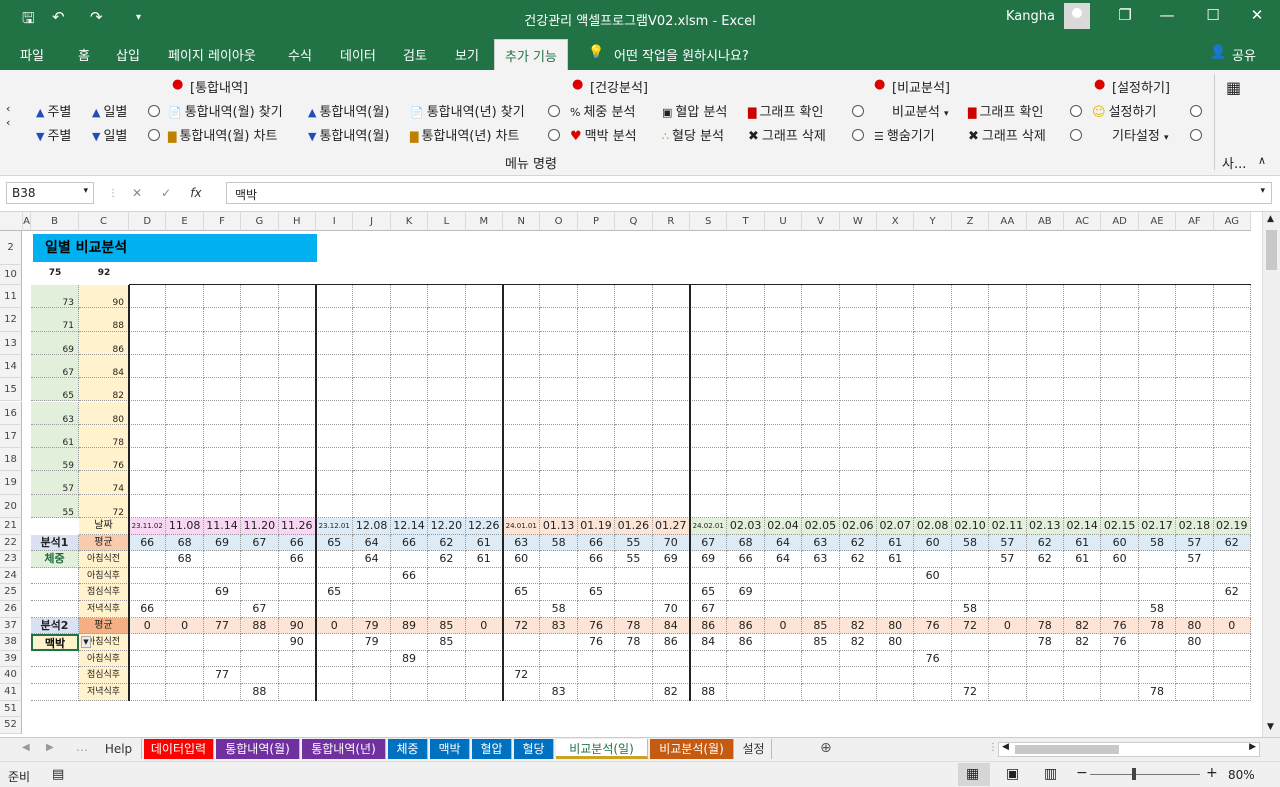 This screenshot has width=1280, height=787. What do you see at coordinates (409, 543) in the screenshot?
I see `avg-value-cell: 66` at bounding box center [409, 543].